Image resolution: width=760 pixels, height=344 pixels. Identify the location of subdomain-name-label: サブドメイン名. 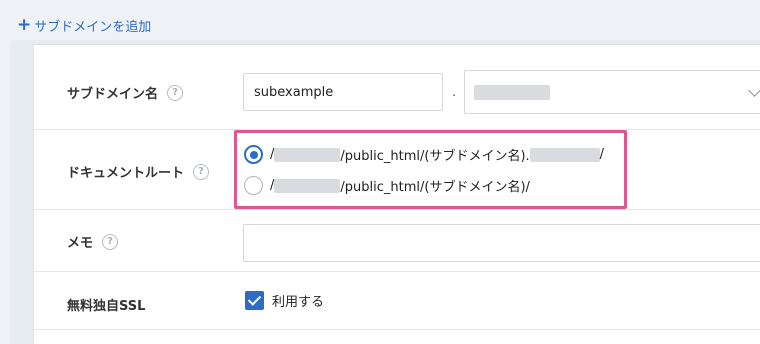
(113, 94).